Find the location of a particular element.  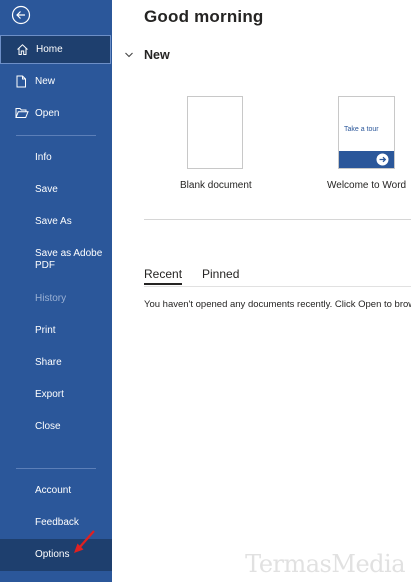

back-arrow-icon is located at coordinates (21, 15).